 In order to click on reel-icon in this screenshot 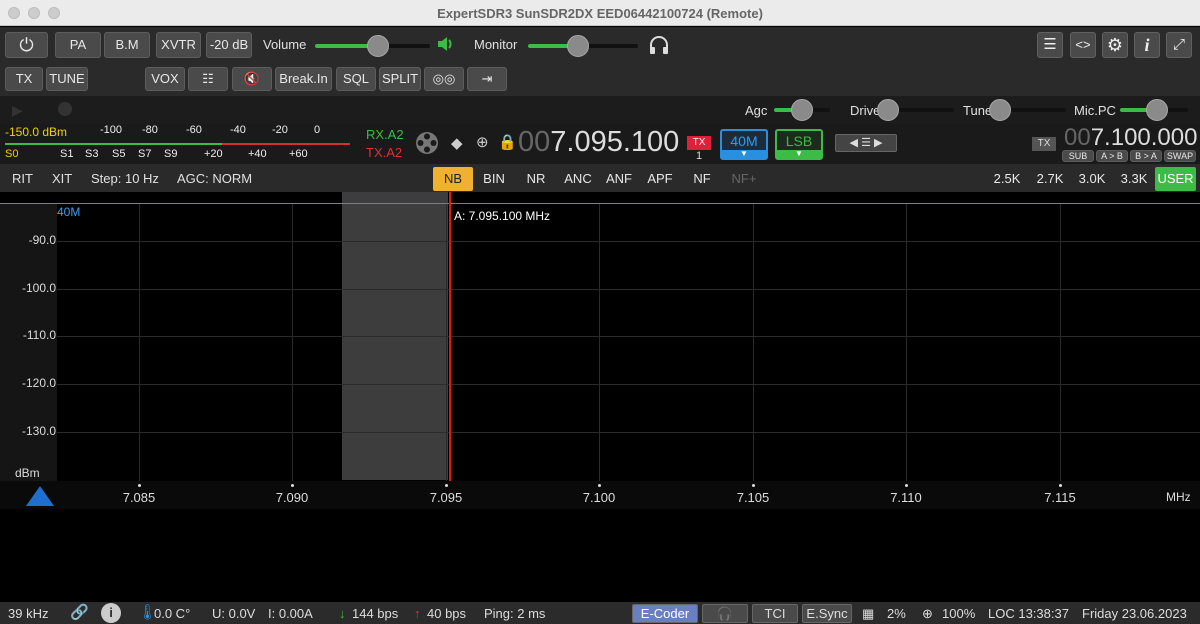, I will do `click(427, 143)`.